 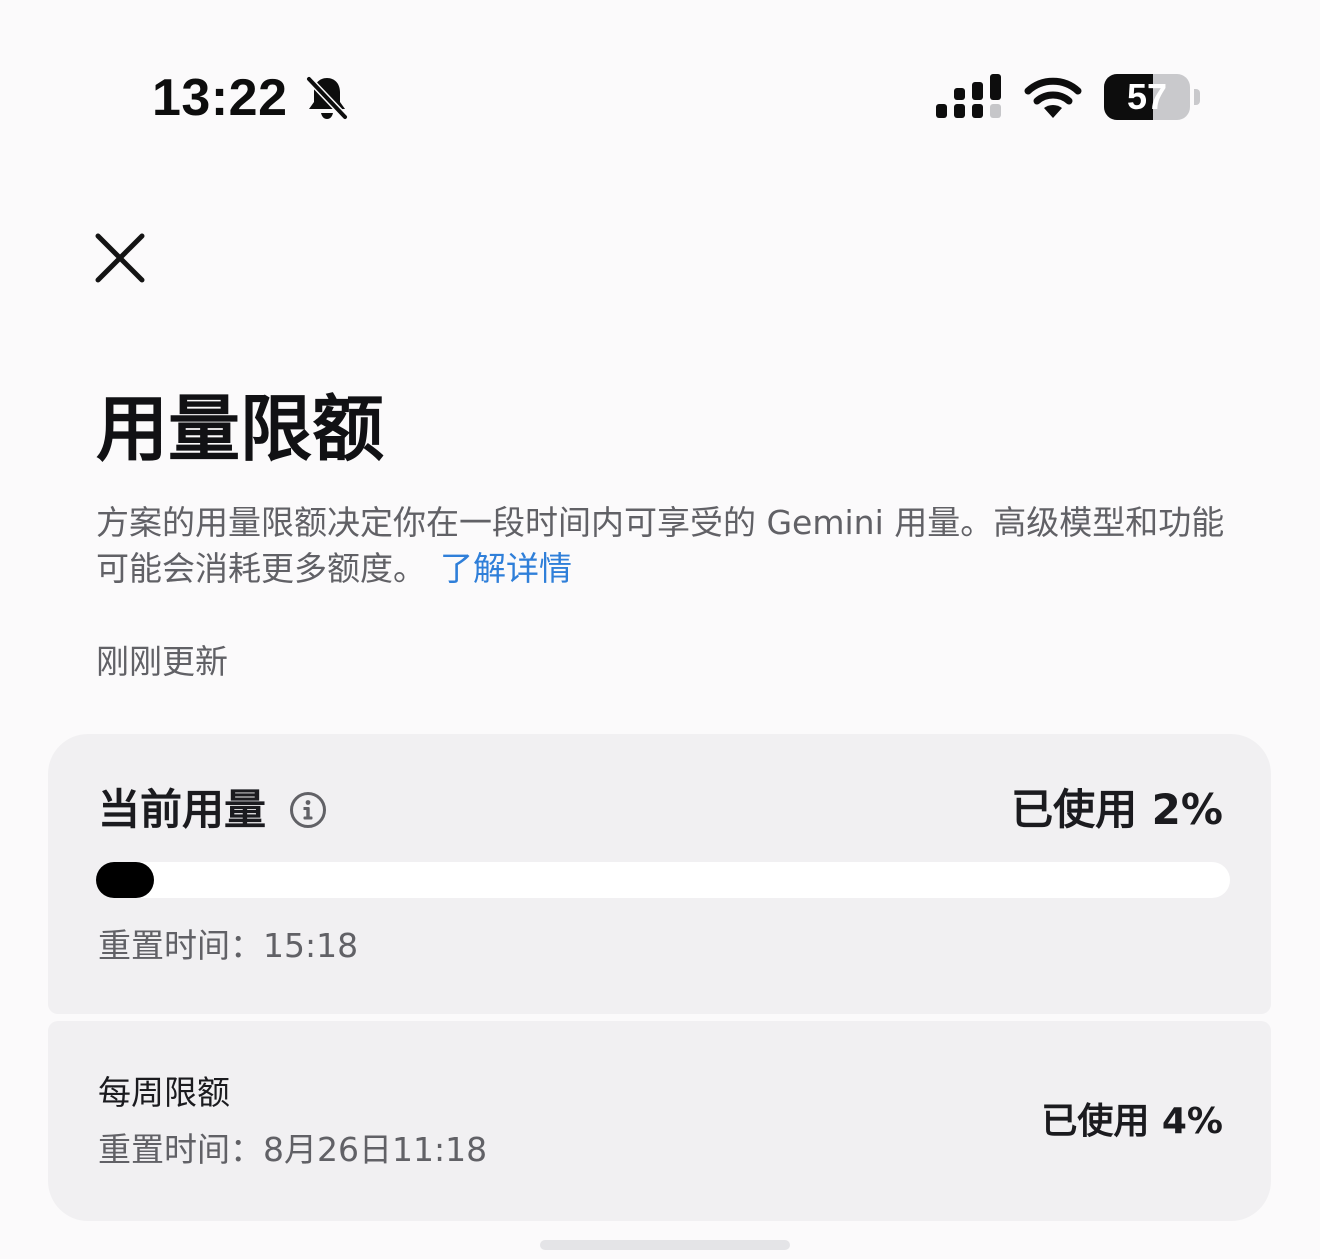 What do you see at coordinates (968, 96) in the screenshot?
I see `signal-icon` at bounding box center [968, 96].